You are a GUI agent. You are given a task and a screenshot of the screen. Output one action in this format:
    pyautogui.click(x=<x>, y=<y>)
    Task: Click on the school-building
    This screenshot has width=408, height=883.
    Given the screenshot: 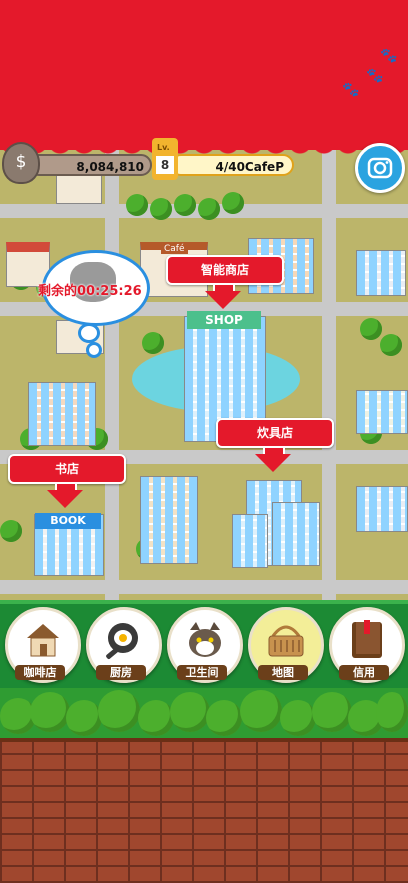 What is the action you would take?
    pyautogui.click(x=382, y=412)
    